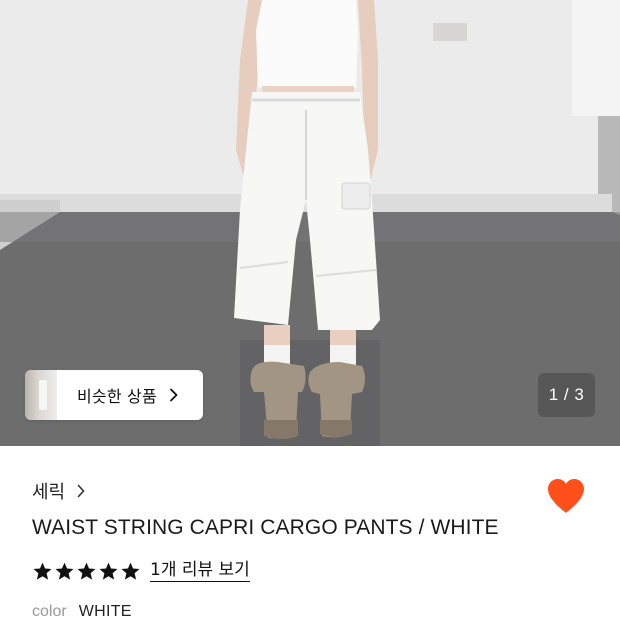  I want to click on review-link: 1개 리뷰 보기, so click(200, 571).